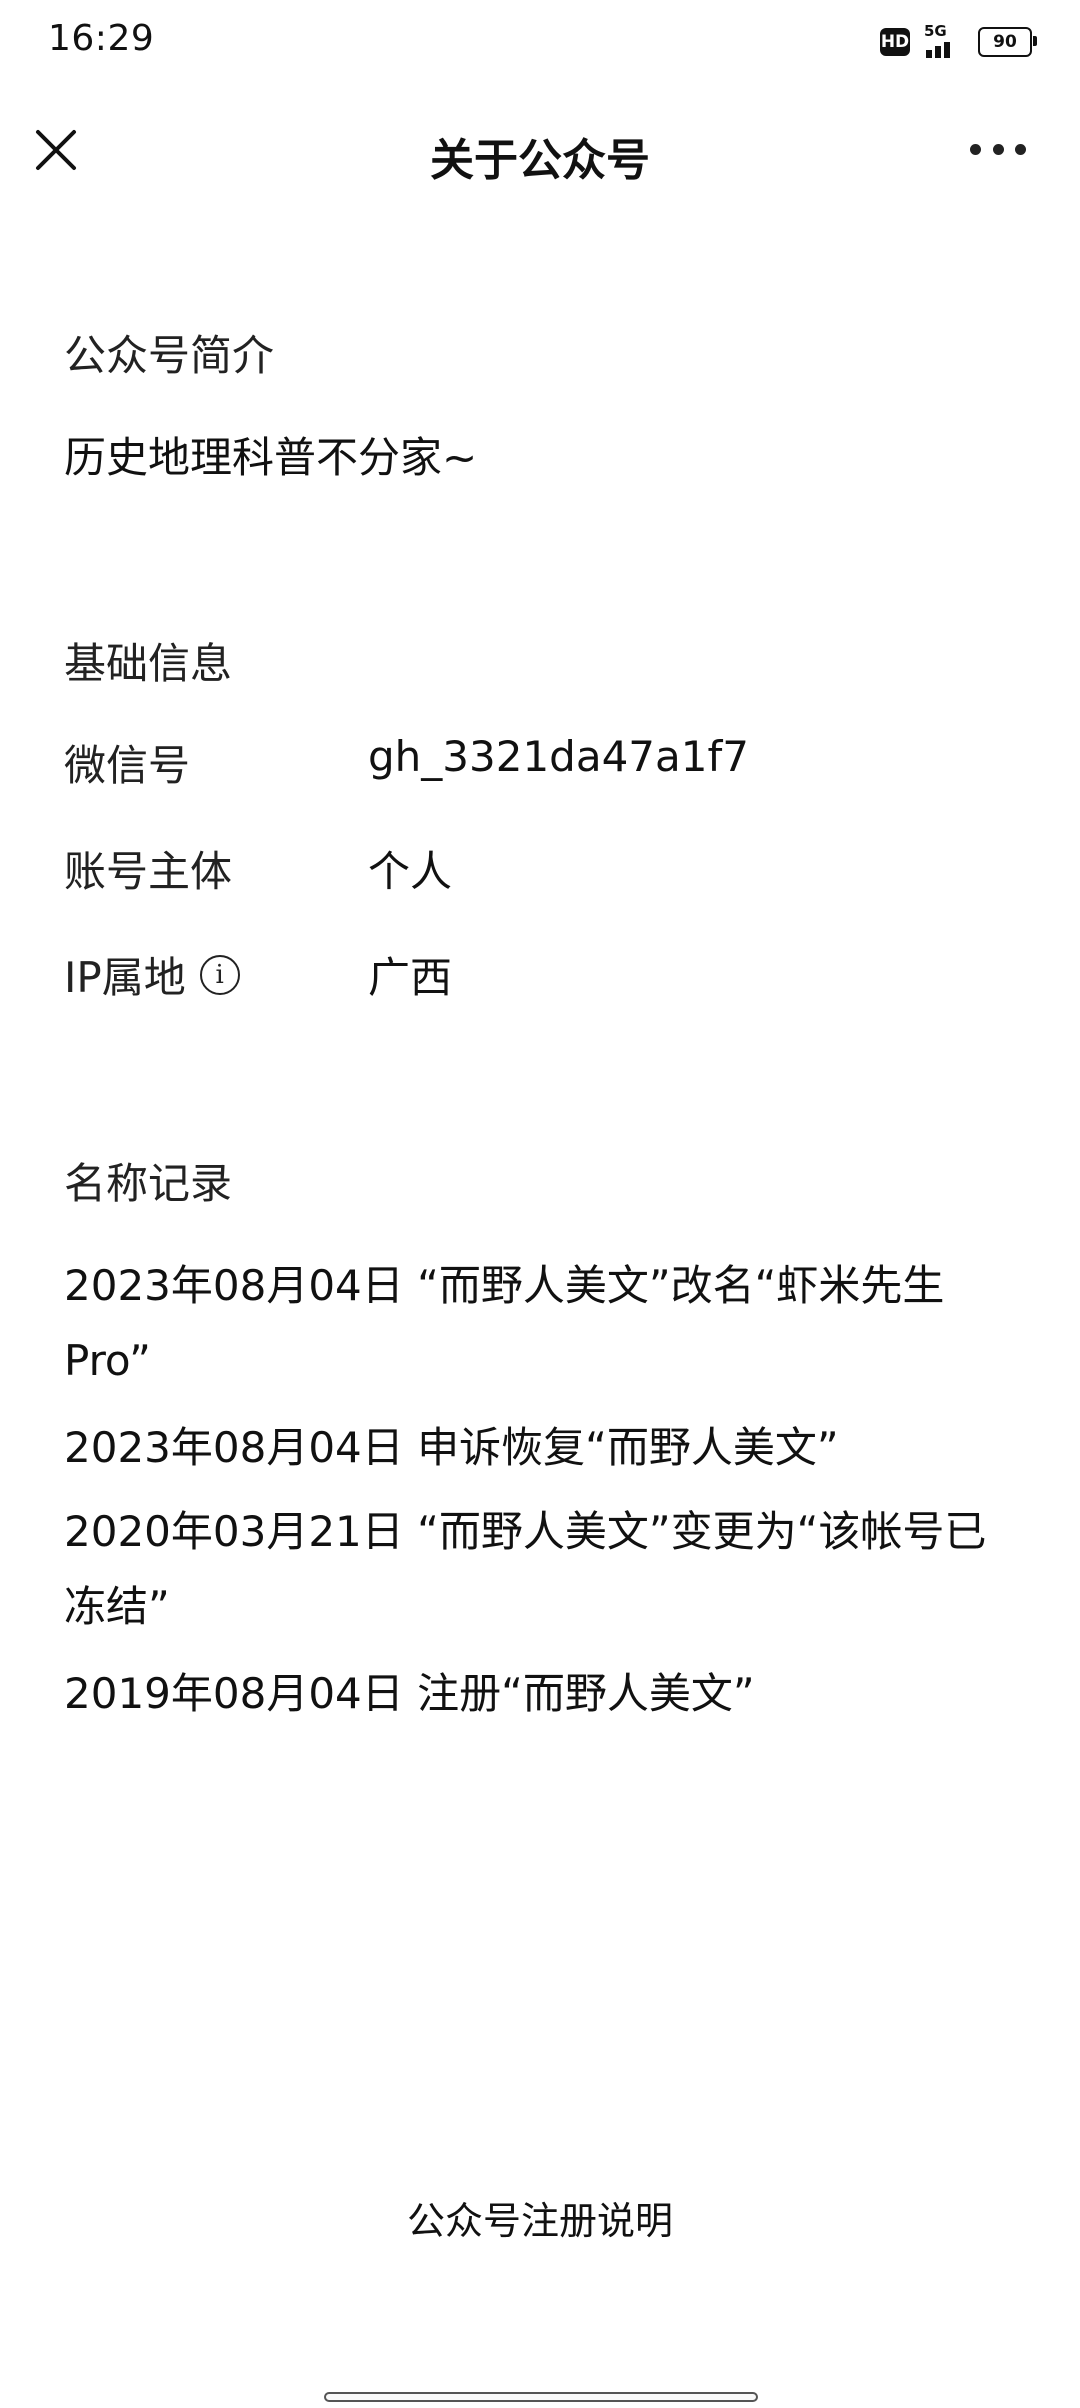 This screenshot has height=2408, width=1080. I want to click on page-title: 关于公众号, so click(540, 160).